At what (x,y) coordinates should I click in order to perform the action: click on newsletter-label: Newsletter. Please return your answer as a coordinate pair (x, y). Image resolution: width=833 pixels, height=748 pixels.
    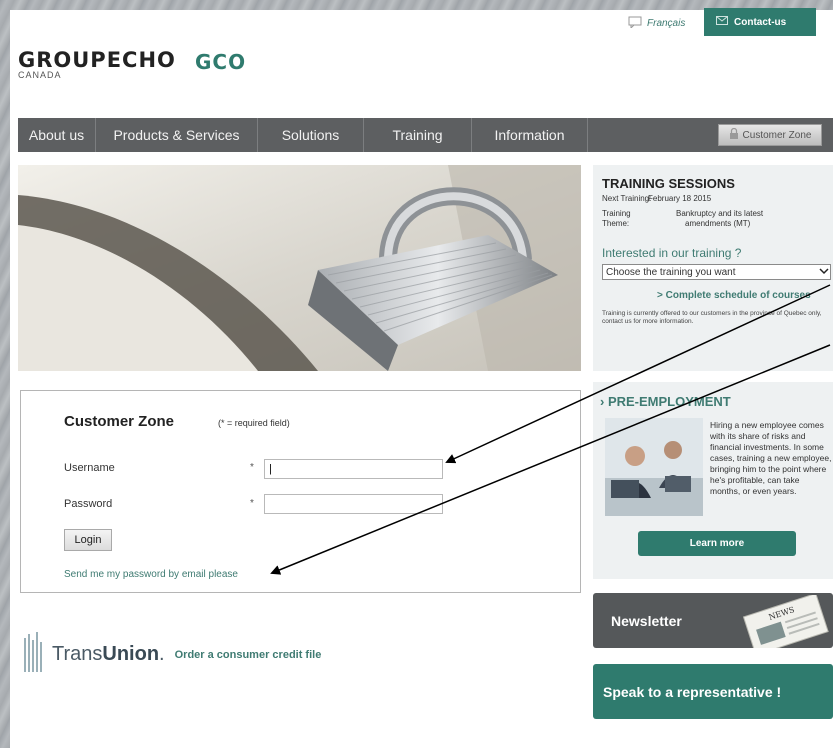
    Looking at the image, I should click on (646, 621).